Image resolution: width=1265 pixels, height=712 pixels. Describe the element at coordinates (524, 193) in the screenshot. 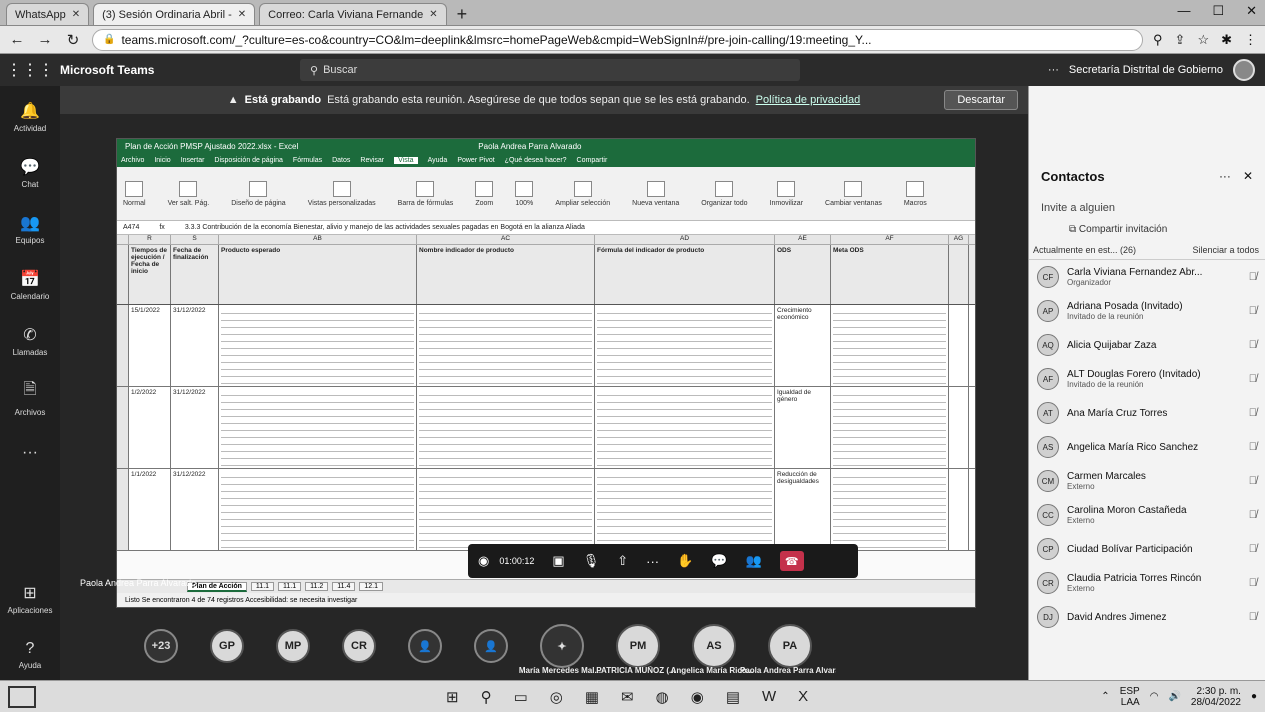

I see `ribbon-button: 100%` at that location.